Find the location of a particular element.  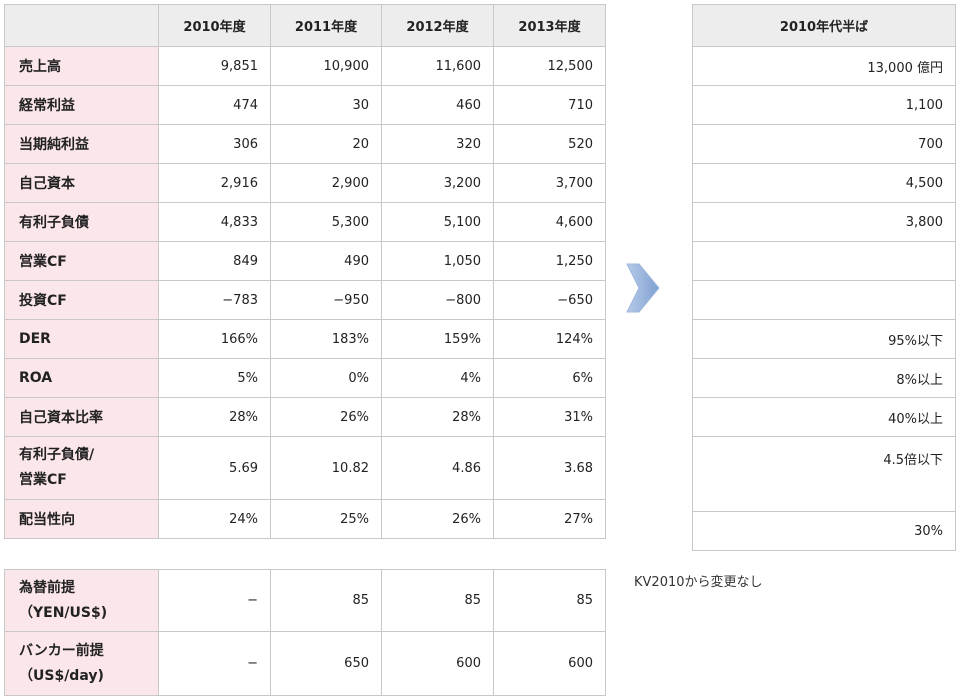

cell-value: −783 is located at coordinates (214, 300).